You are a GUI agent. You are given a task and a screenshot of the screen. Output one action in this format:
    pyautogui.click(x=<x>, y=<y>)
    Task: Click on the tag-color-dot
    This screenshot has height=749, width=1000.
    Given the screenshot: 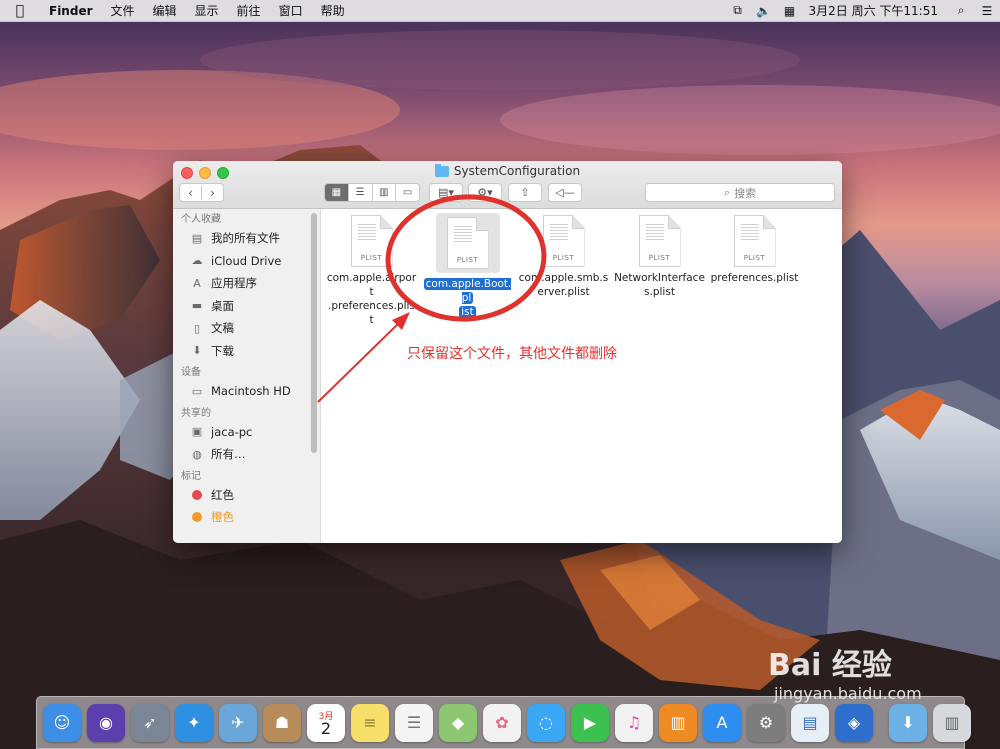 What is the action you would take?
    pyautogui.click(x=197, y=494)
    